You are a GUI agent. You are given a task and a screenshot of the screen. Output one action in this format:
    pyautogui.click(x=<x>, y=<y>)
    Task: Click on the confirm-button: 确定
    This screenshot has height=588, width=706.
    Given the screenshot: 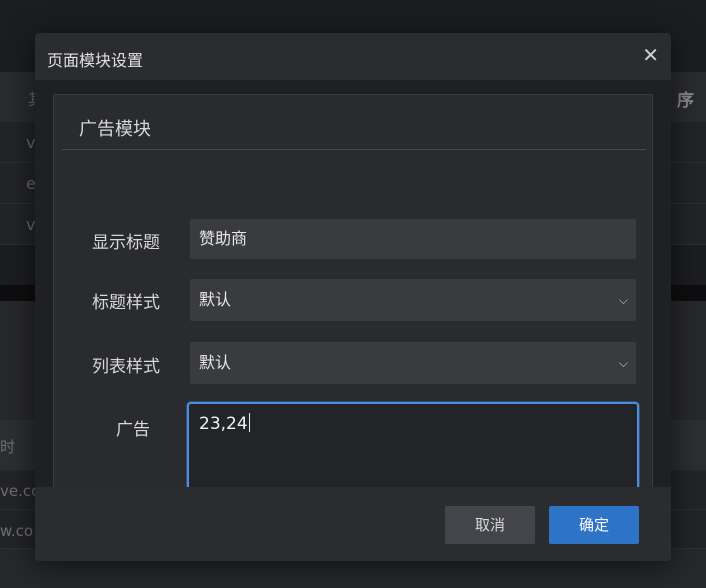 What is the action you would take?
    pyautogui.click(x=594, y=525)
    